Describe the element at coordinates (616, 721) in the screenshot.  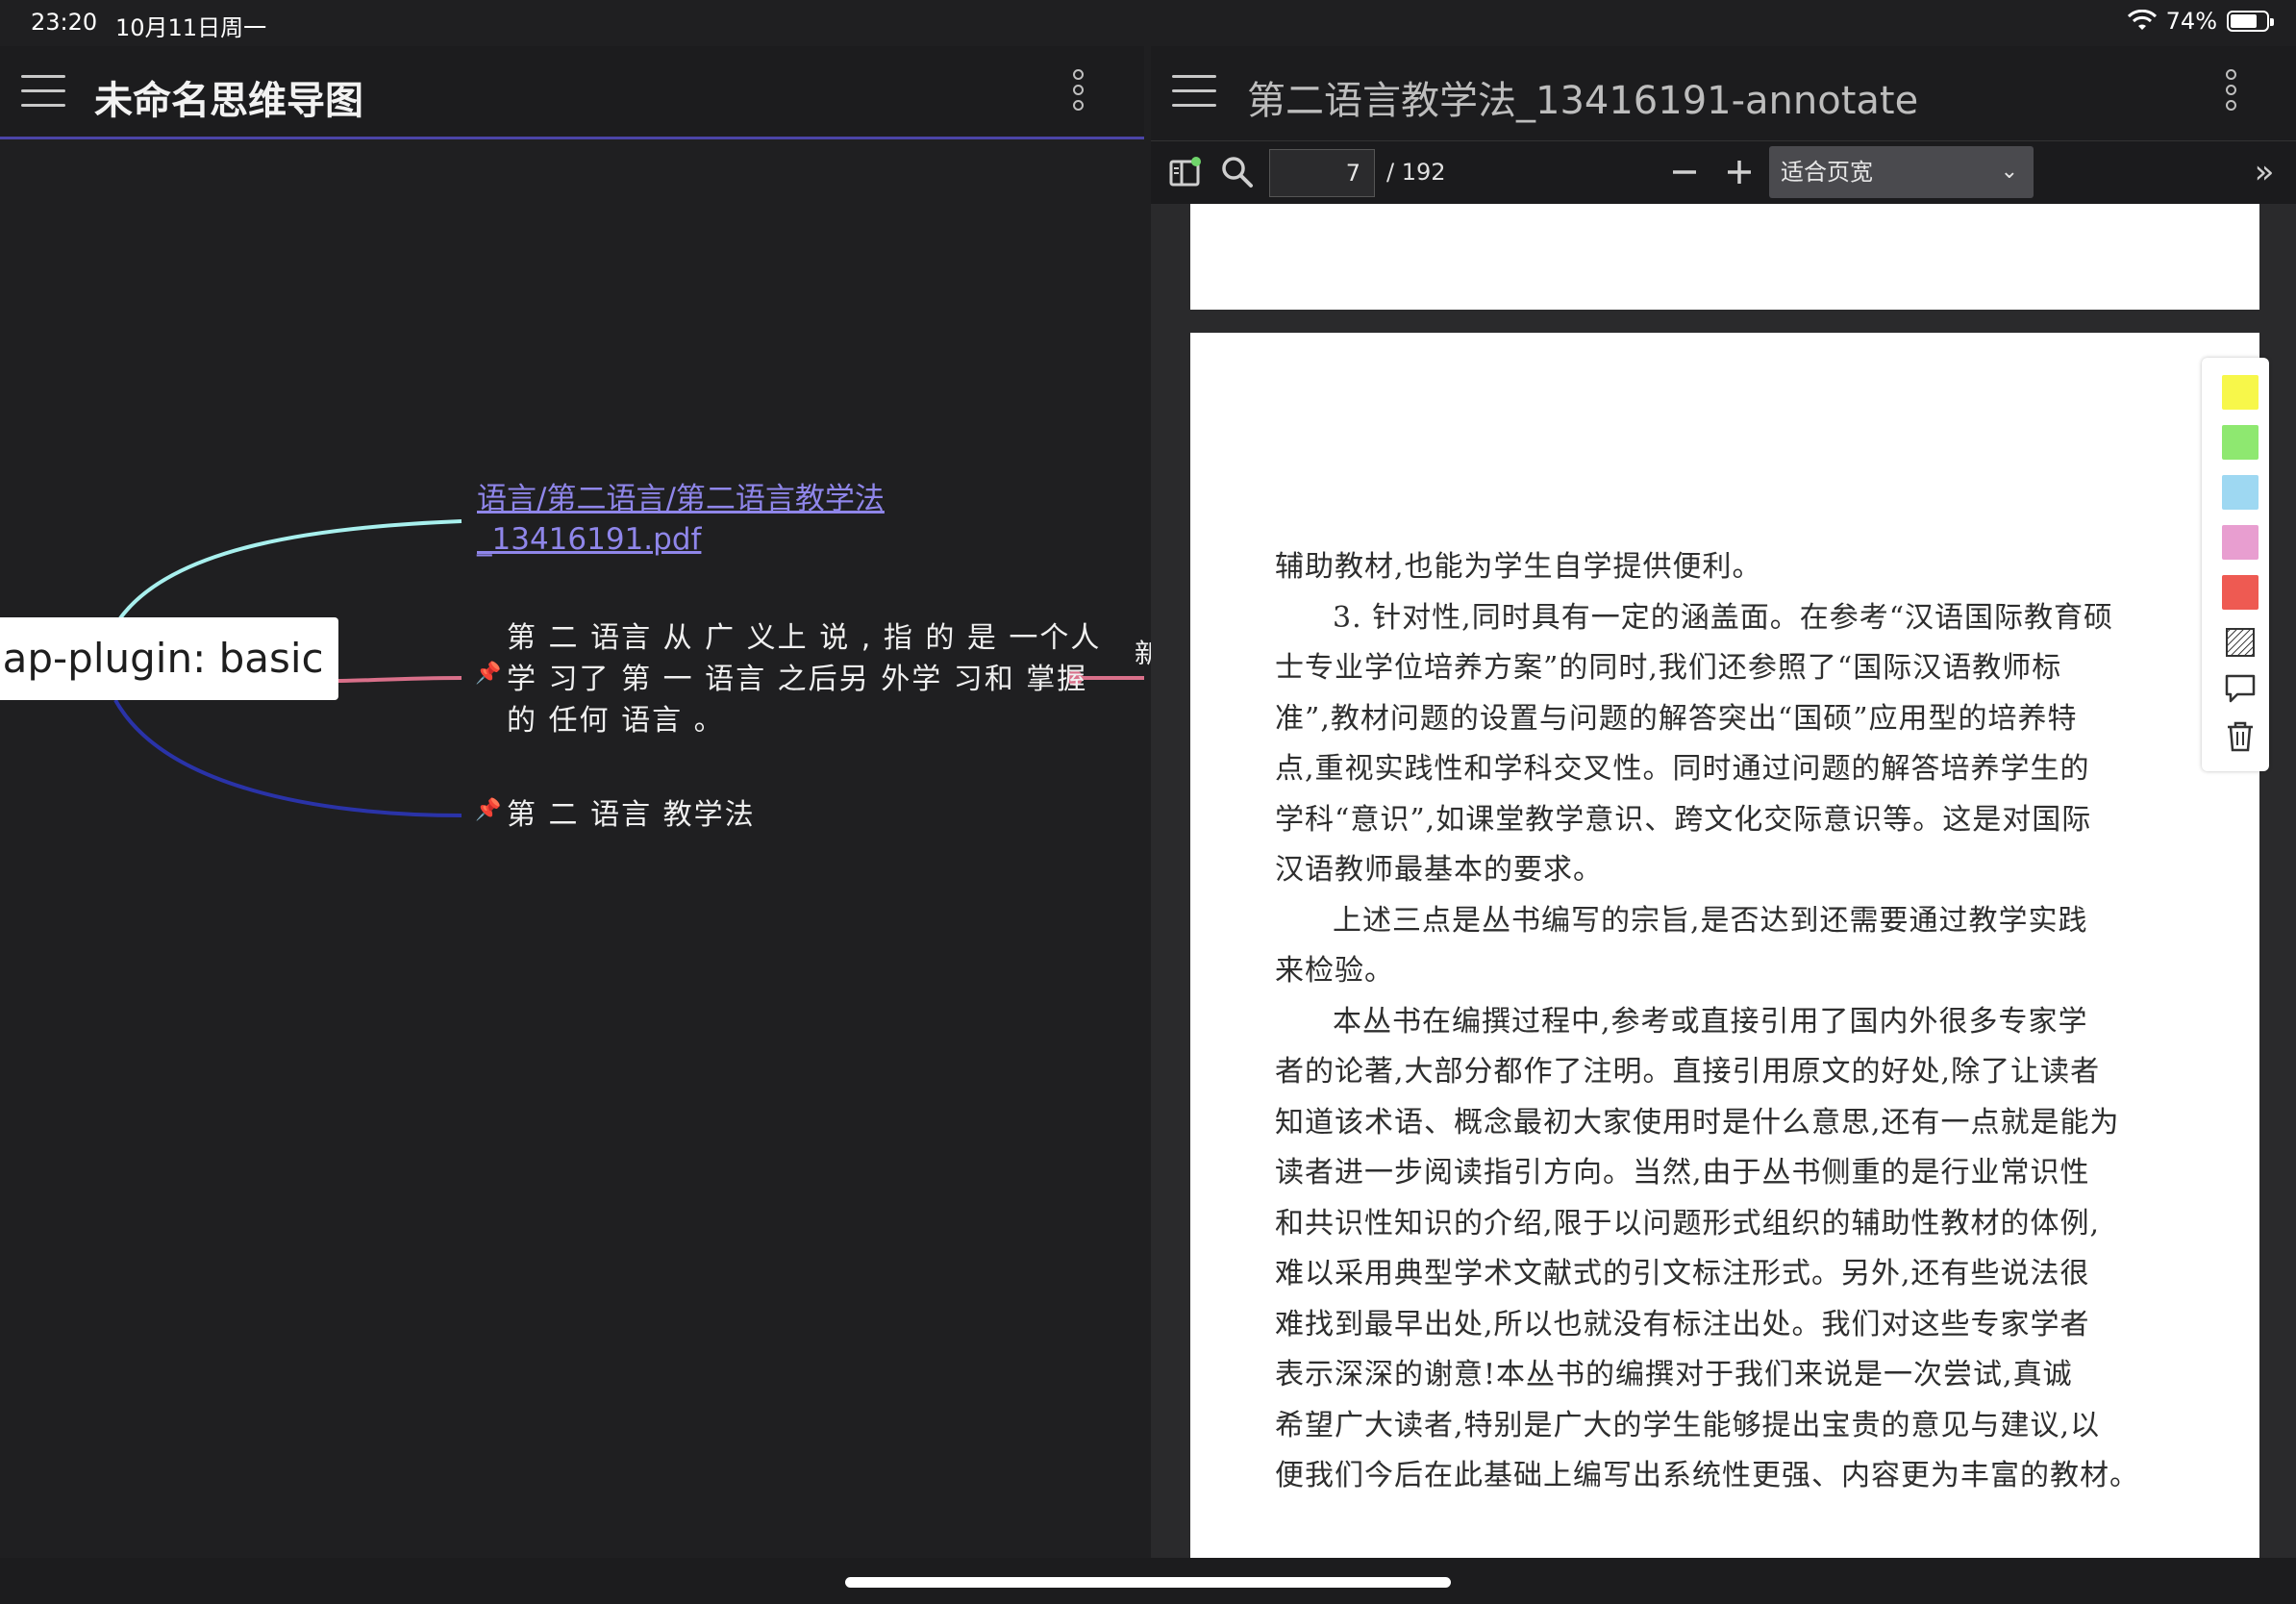
I see `text-node-line3: 的 任何 语言 。` at that location.